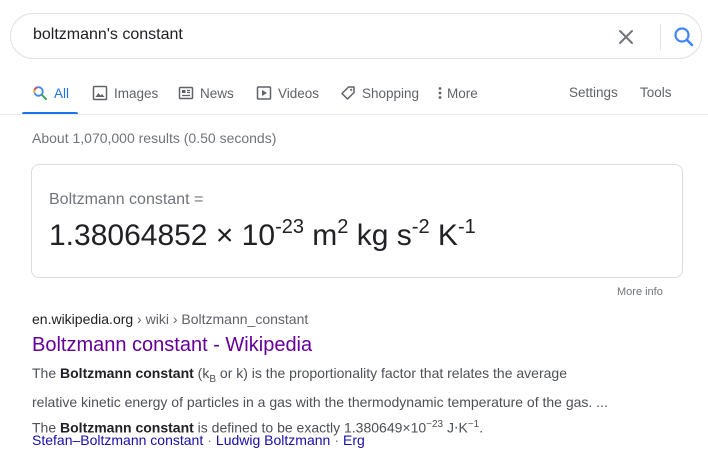  Describe the element at coordinates (186, 93) in the screenshot. I see `news-icon` at that location.